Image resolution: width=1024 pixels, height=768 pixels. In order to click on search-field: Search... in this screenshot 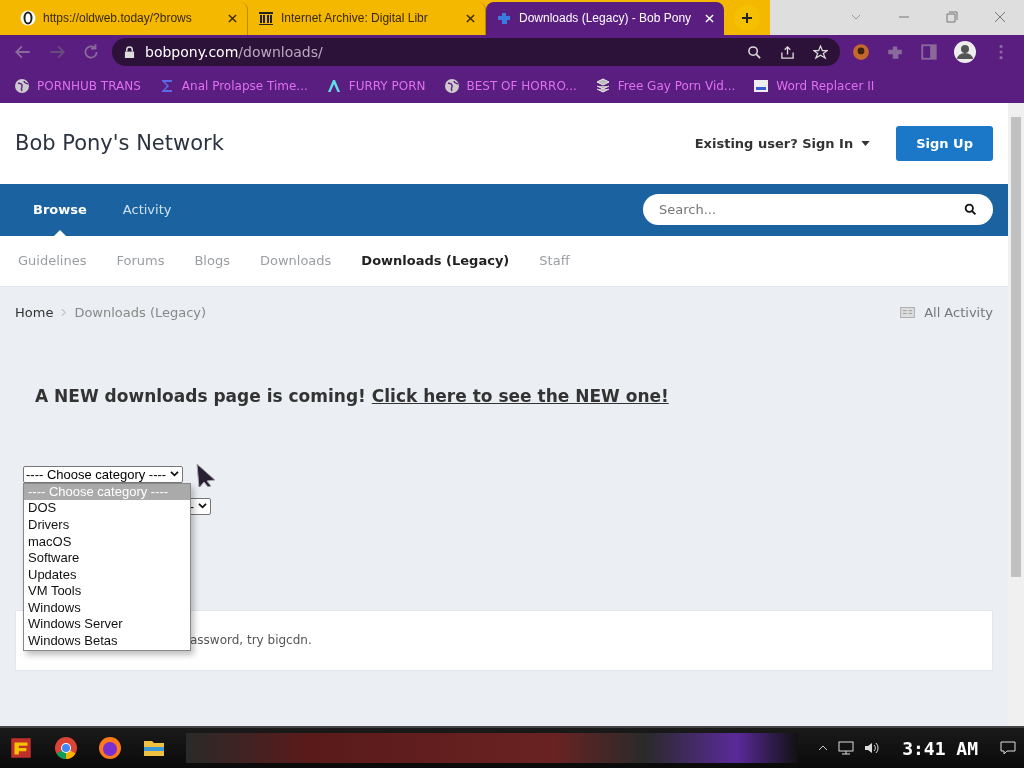, I will do `click(818, 210)`.